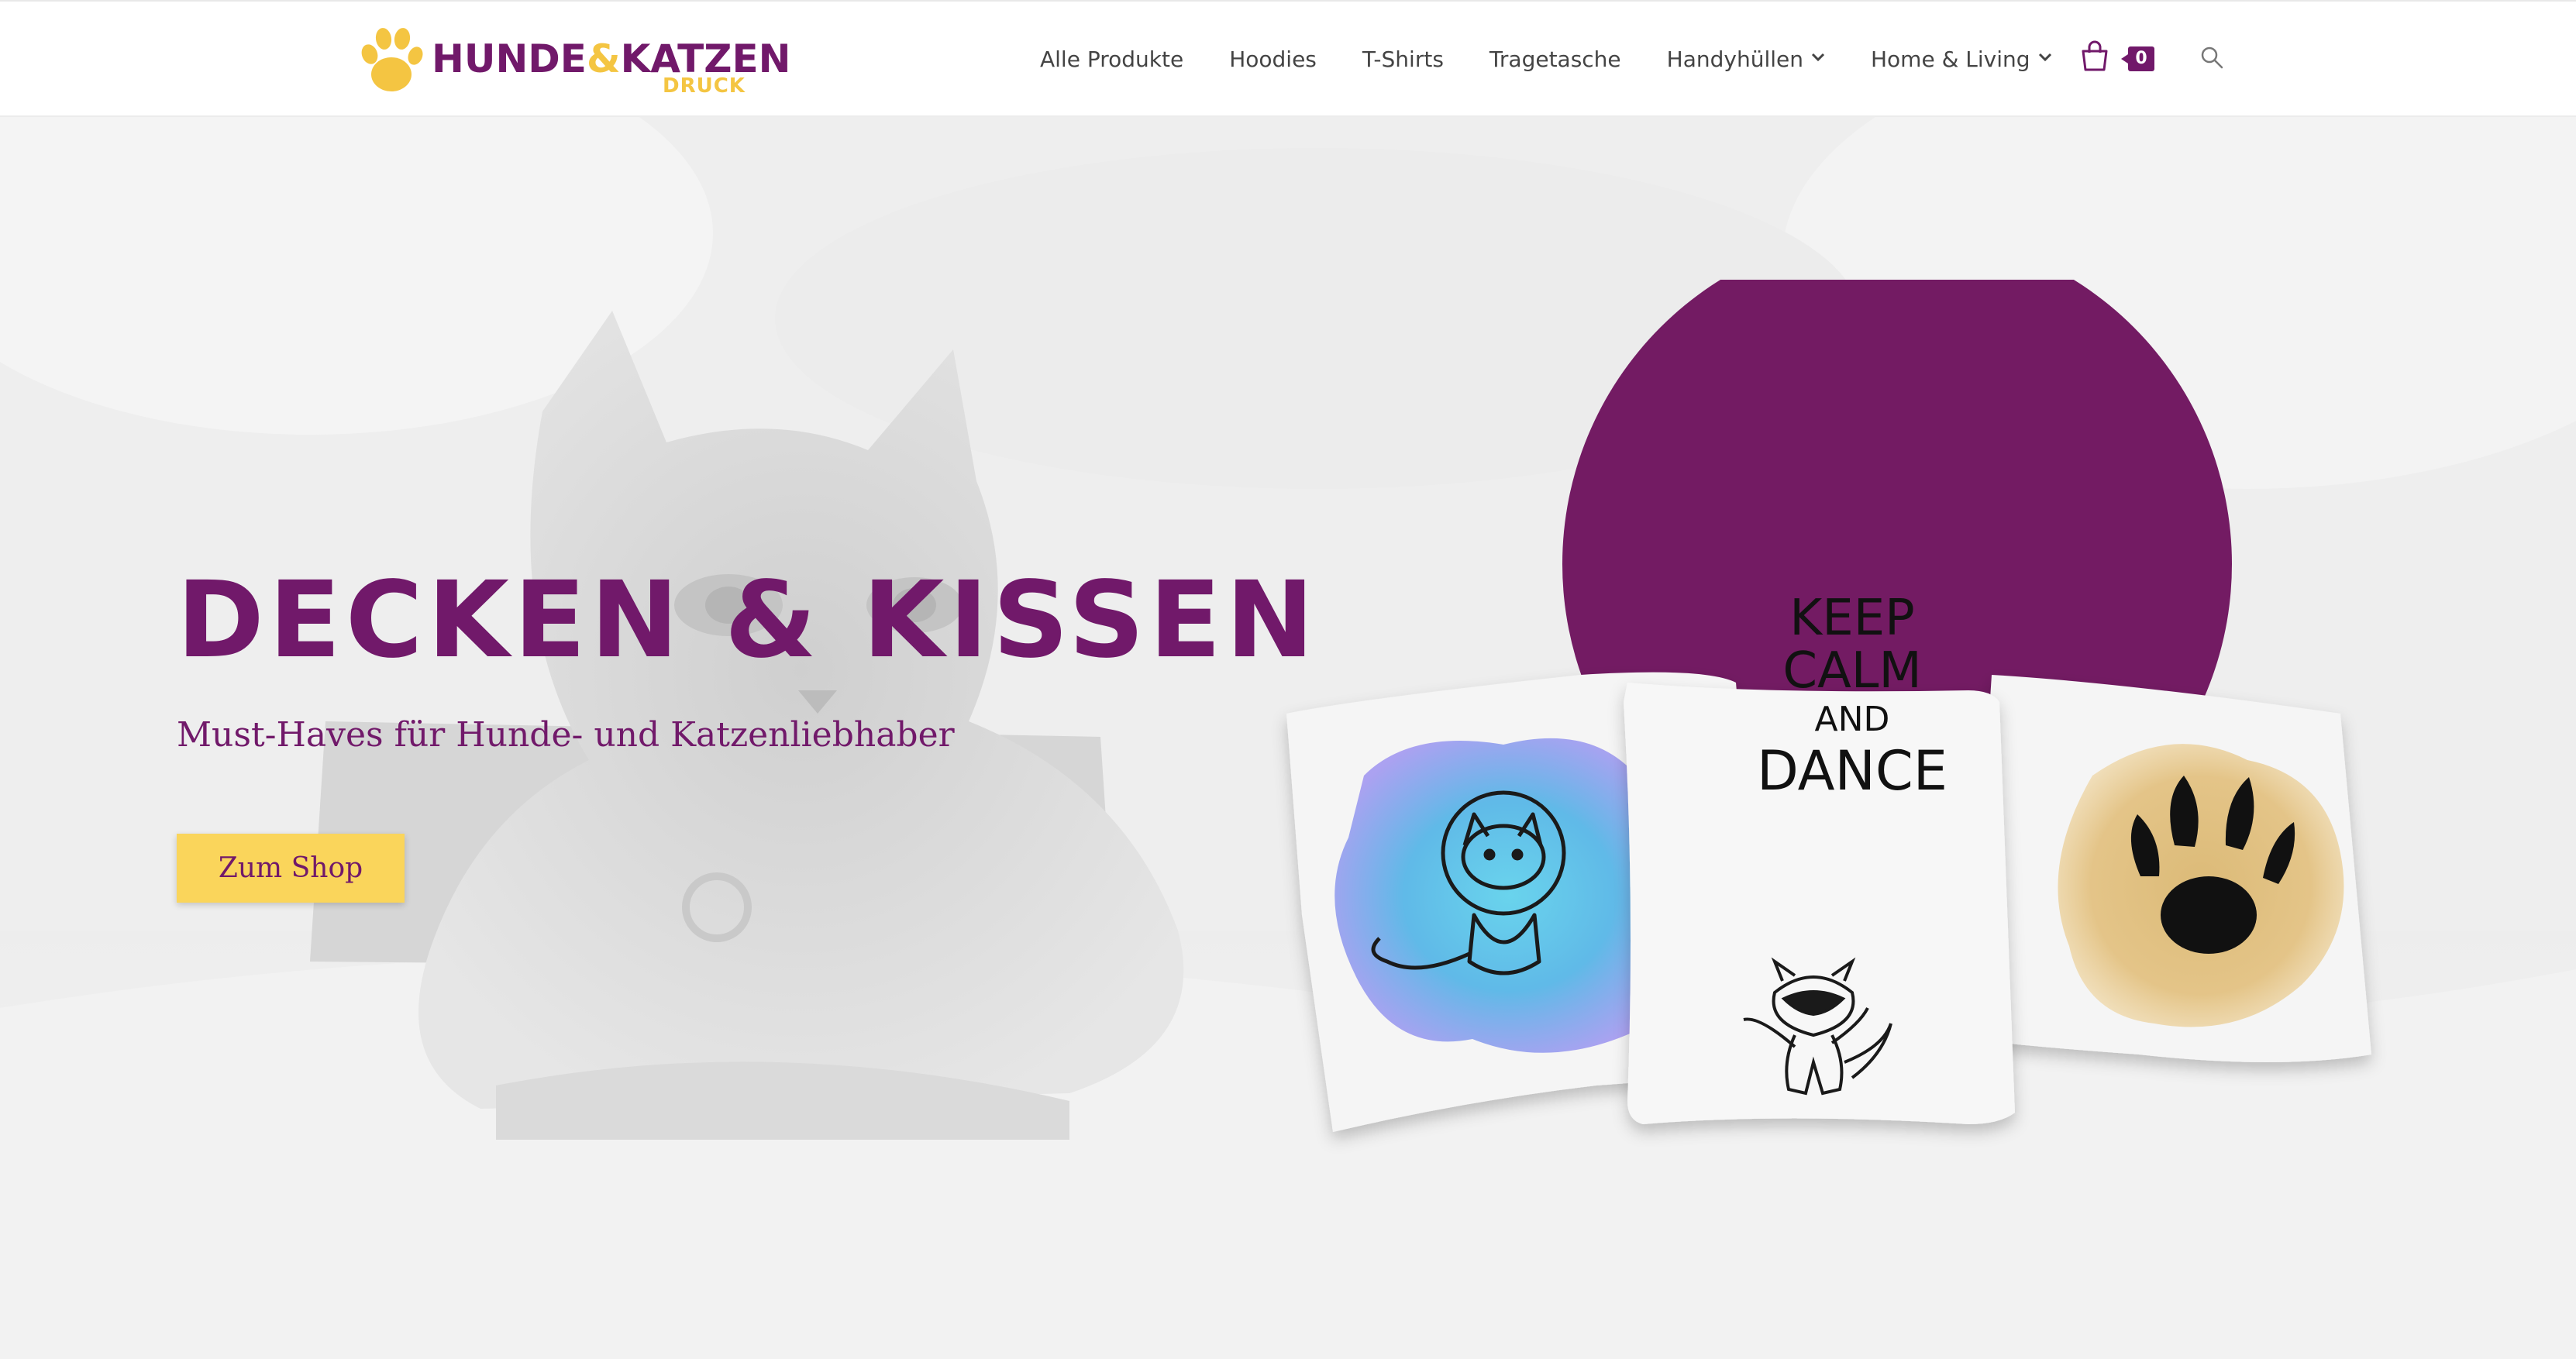 The image size is (2576, 1359). I want to click on pillow-text-and: AND, so click(1852, 719).